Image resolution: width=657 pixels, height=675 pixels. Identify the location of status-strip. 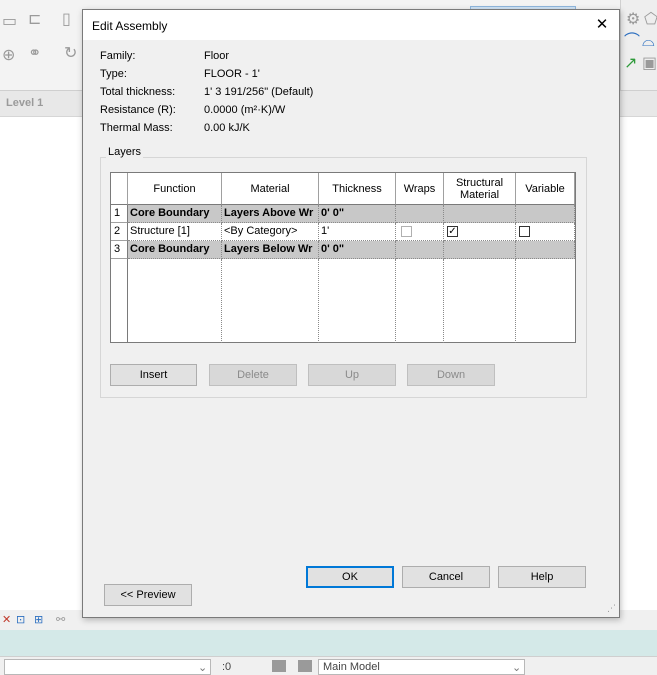
(328, 643).